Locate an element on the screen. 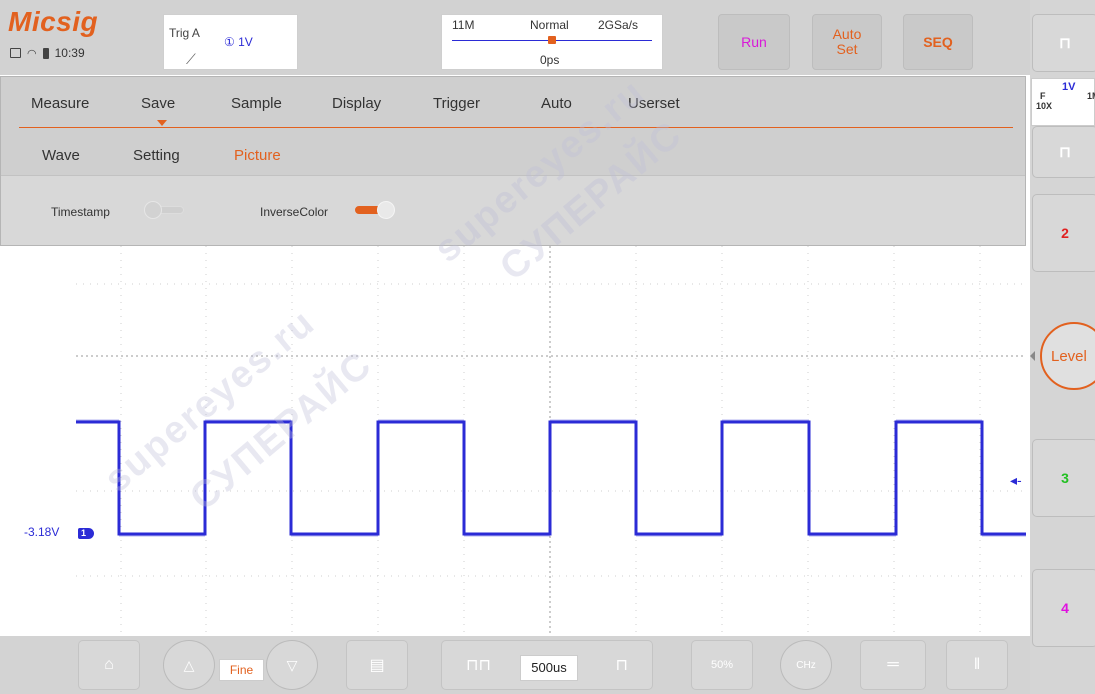 Image resolution: width=1095 pixels, height=694 pixels. fifty-percent-button: 50% is located at coordinates (722, 665).